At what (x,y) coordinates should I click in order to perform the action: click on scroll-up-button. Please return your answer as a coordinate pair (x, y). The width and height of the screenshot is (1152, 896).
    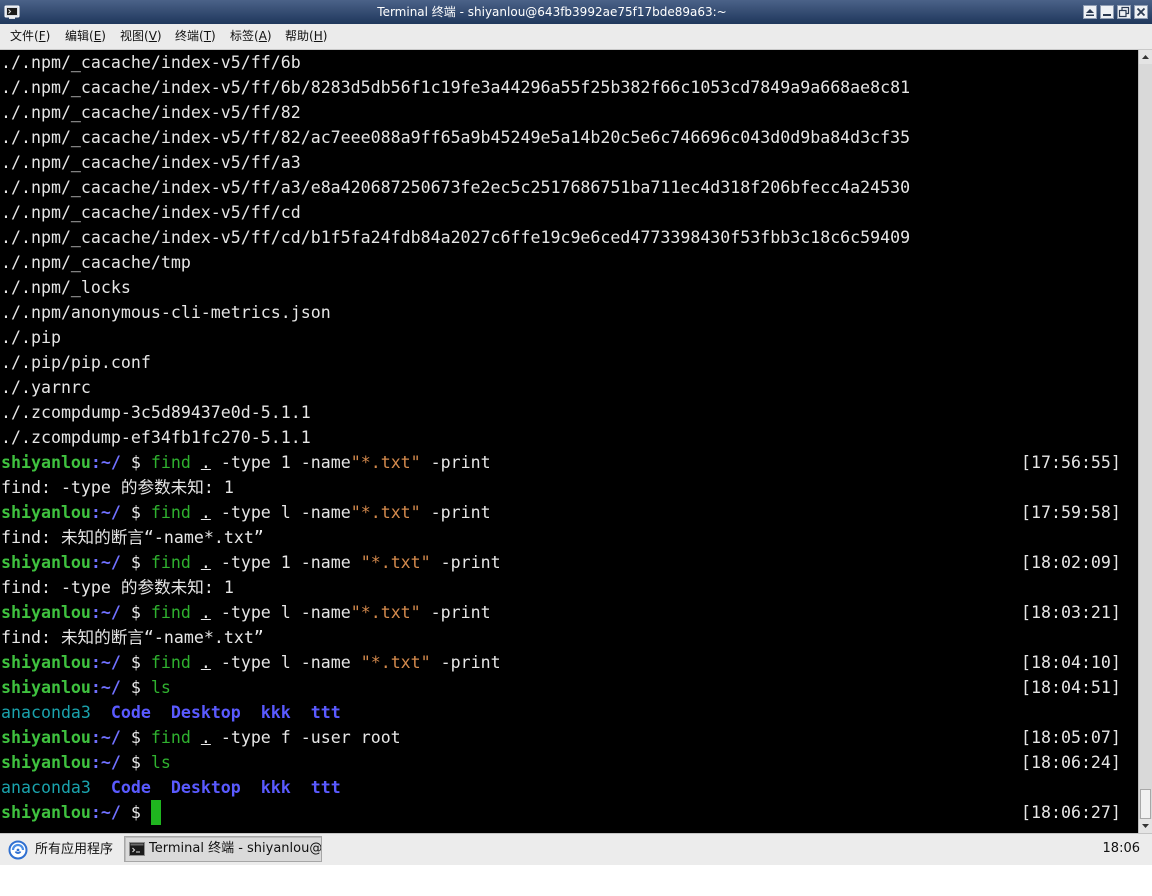
    Looking at the image, I should click on (1145, 57).